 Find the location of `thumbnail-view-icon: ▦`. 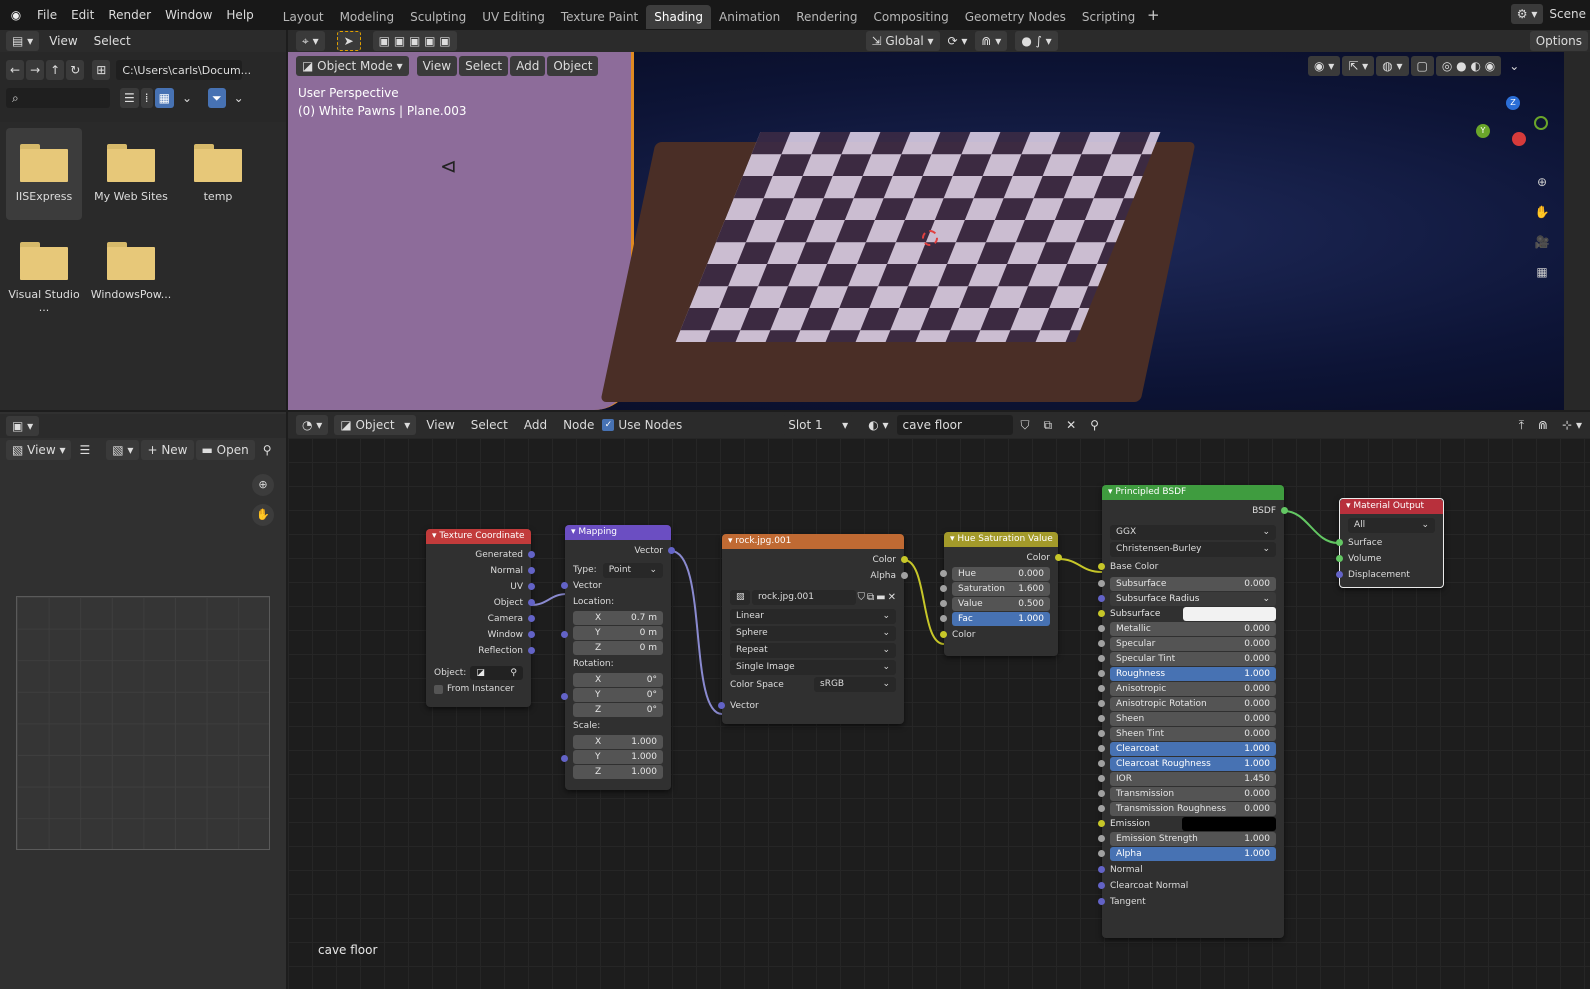

thumbnail-view-icon: ▦ is located at coordinates (164, 98).